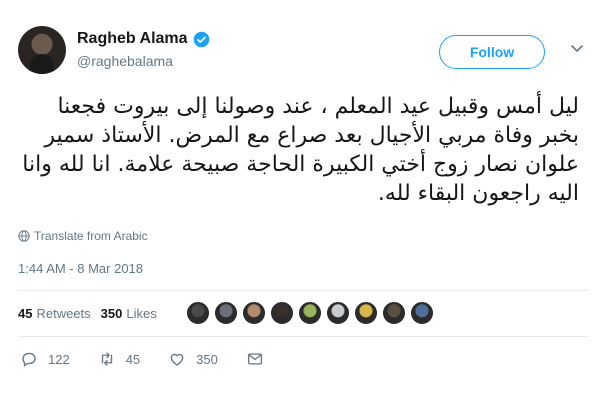  Describe the element at coordinates (125, 61) in the screenshot. I see `user-handle: @raghebalama` at that location.